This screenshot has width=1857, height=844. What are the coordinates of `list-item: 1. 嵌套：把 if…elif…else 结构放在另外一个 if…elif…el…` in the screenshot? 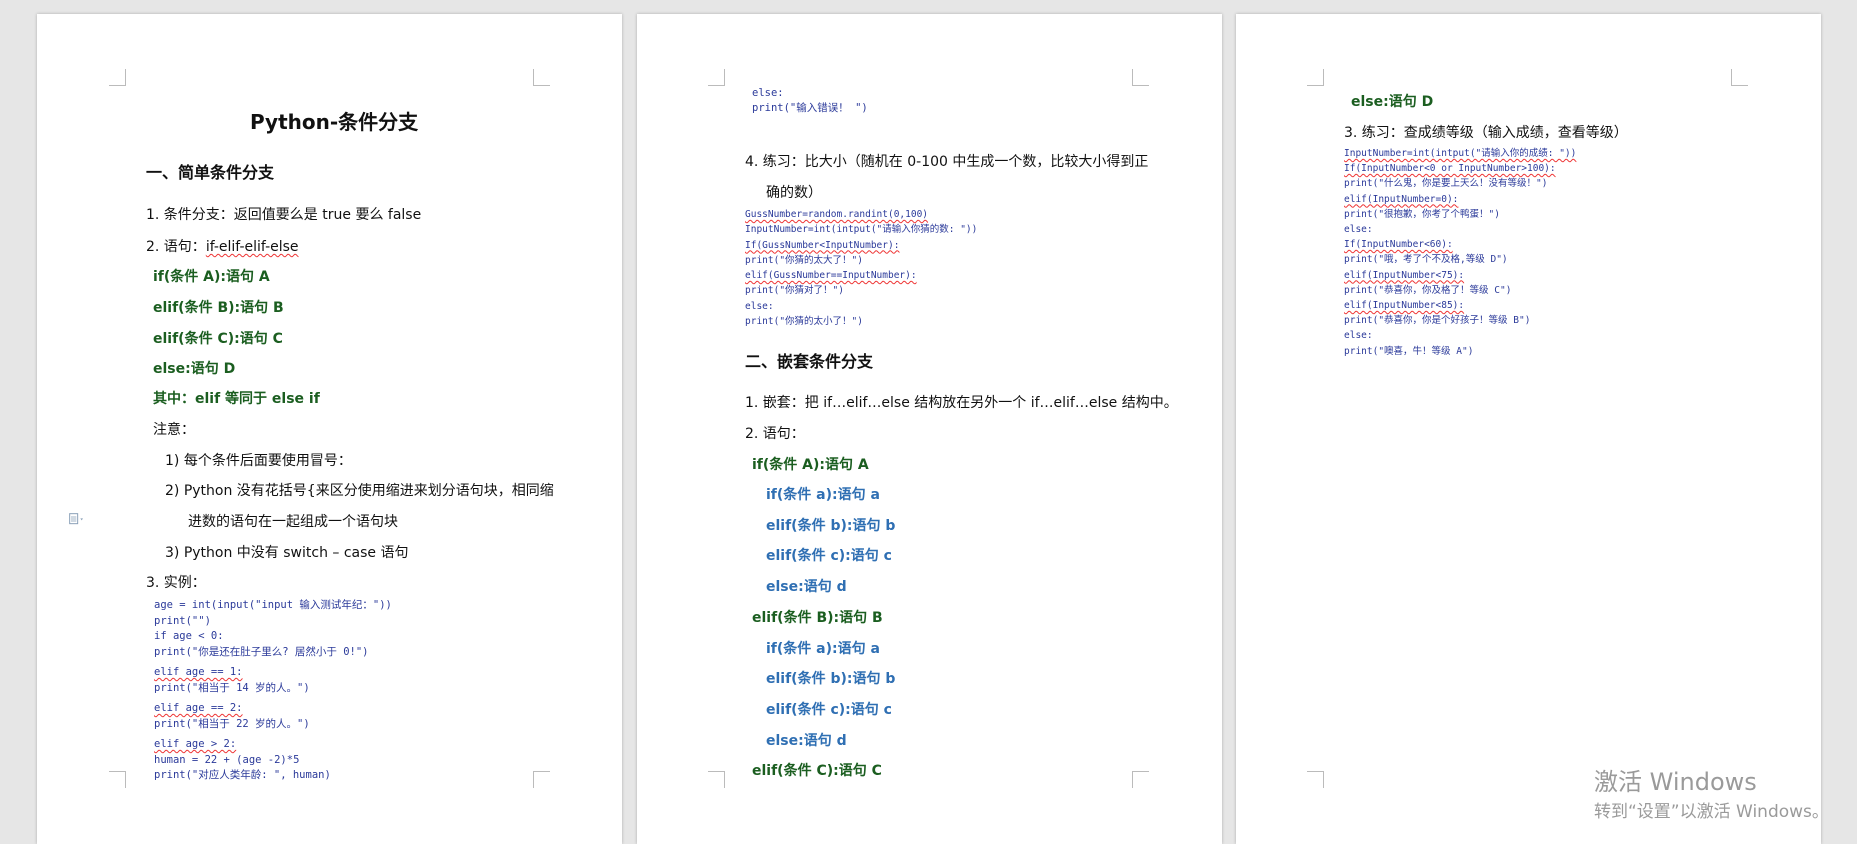 It's located at (961, 403).